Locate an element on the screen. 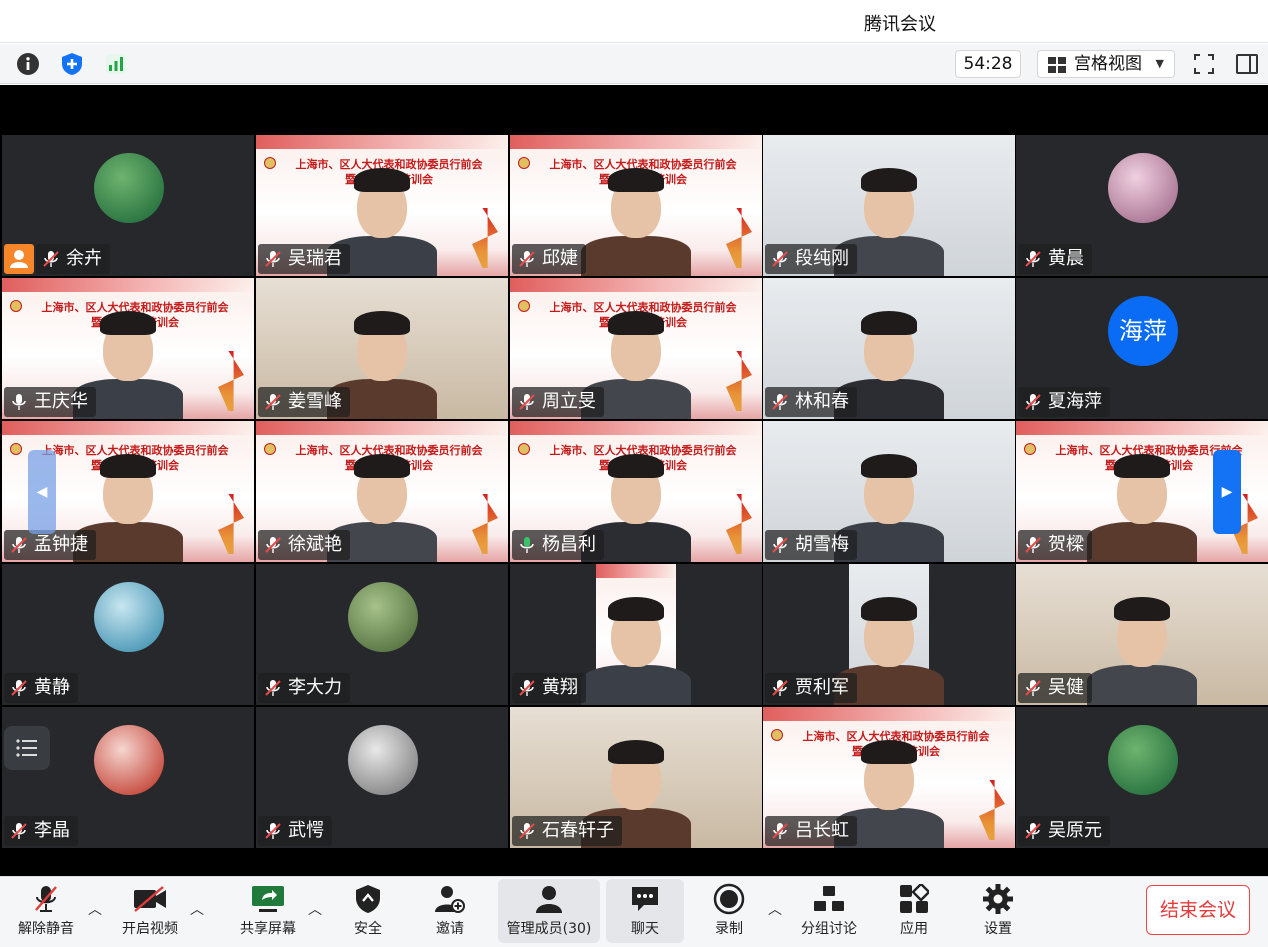  sidebar-toggle-icon is located at coordinates (1247, 64).